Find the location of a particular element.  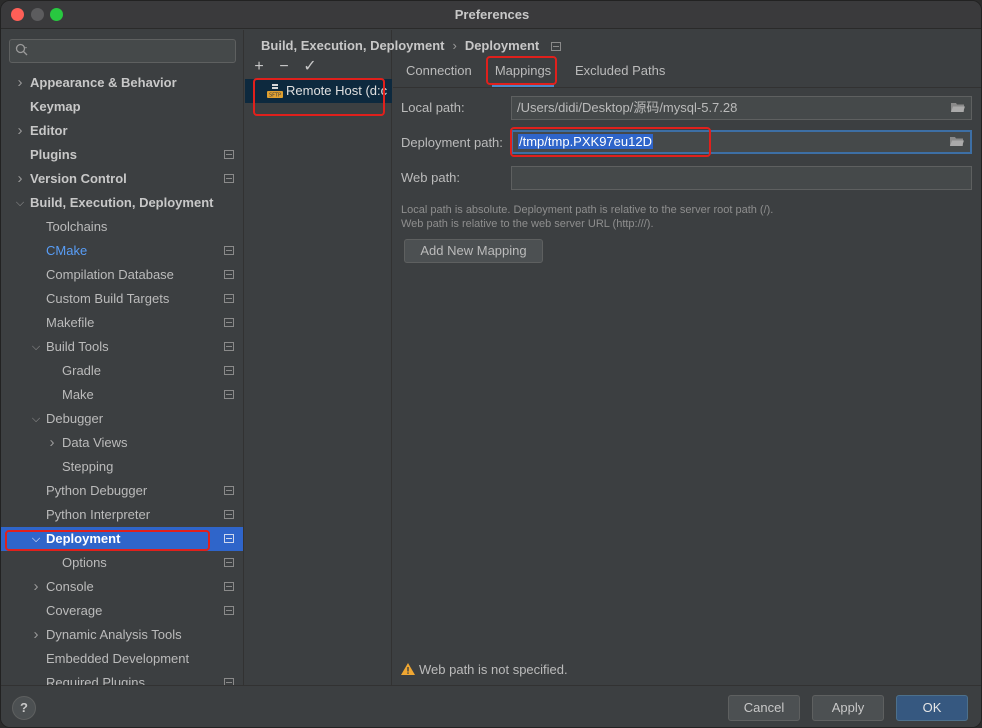

sidebar-item-label: Deployment is located at coordinates (83, 538).